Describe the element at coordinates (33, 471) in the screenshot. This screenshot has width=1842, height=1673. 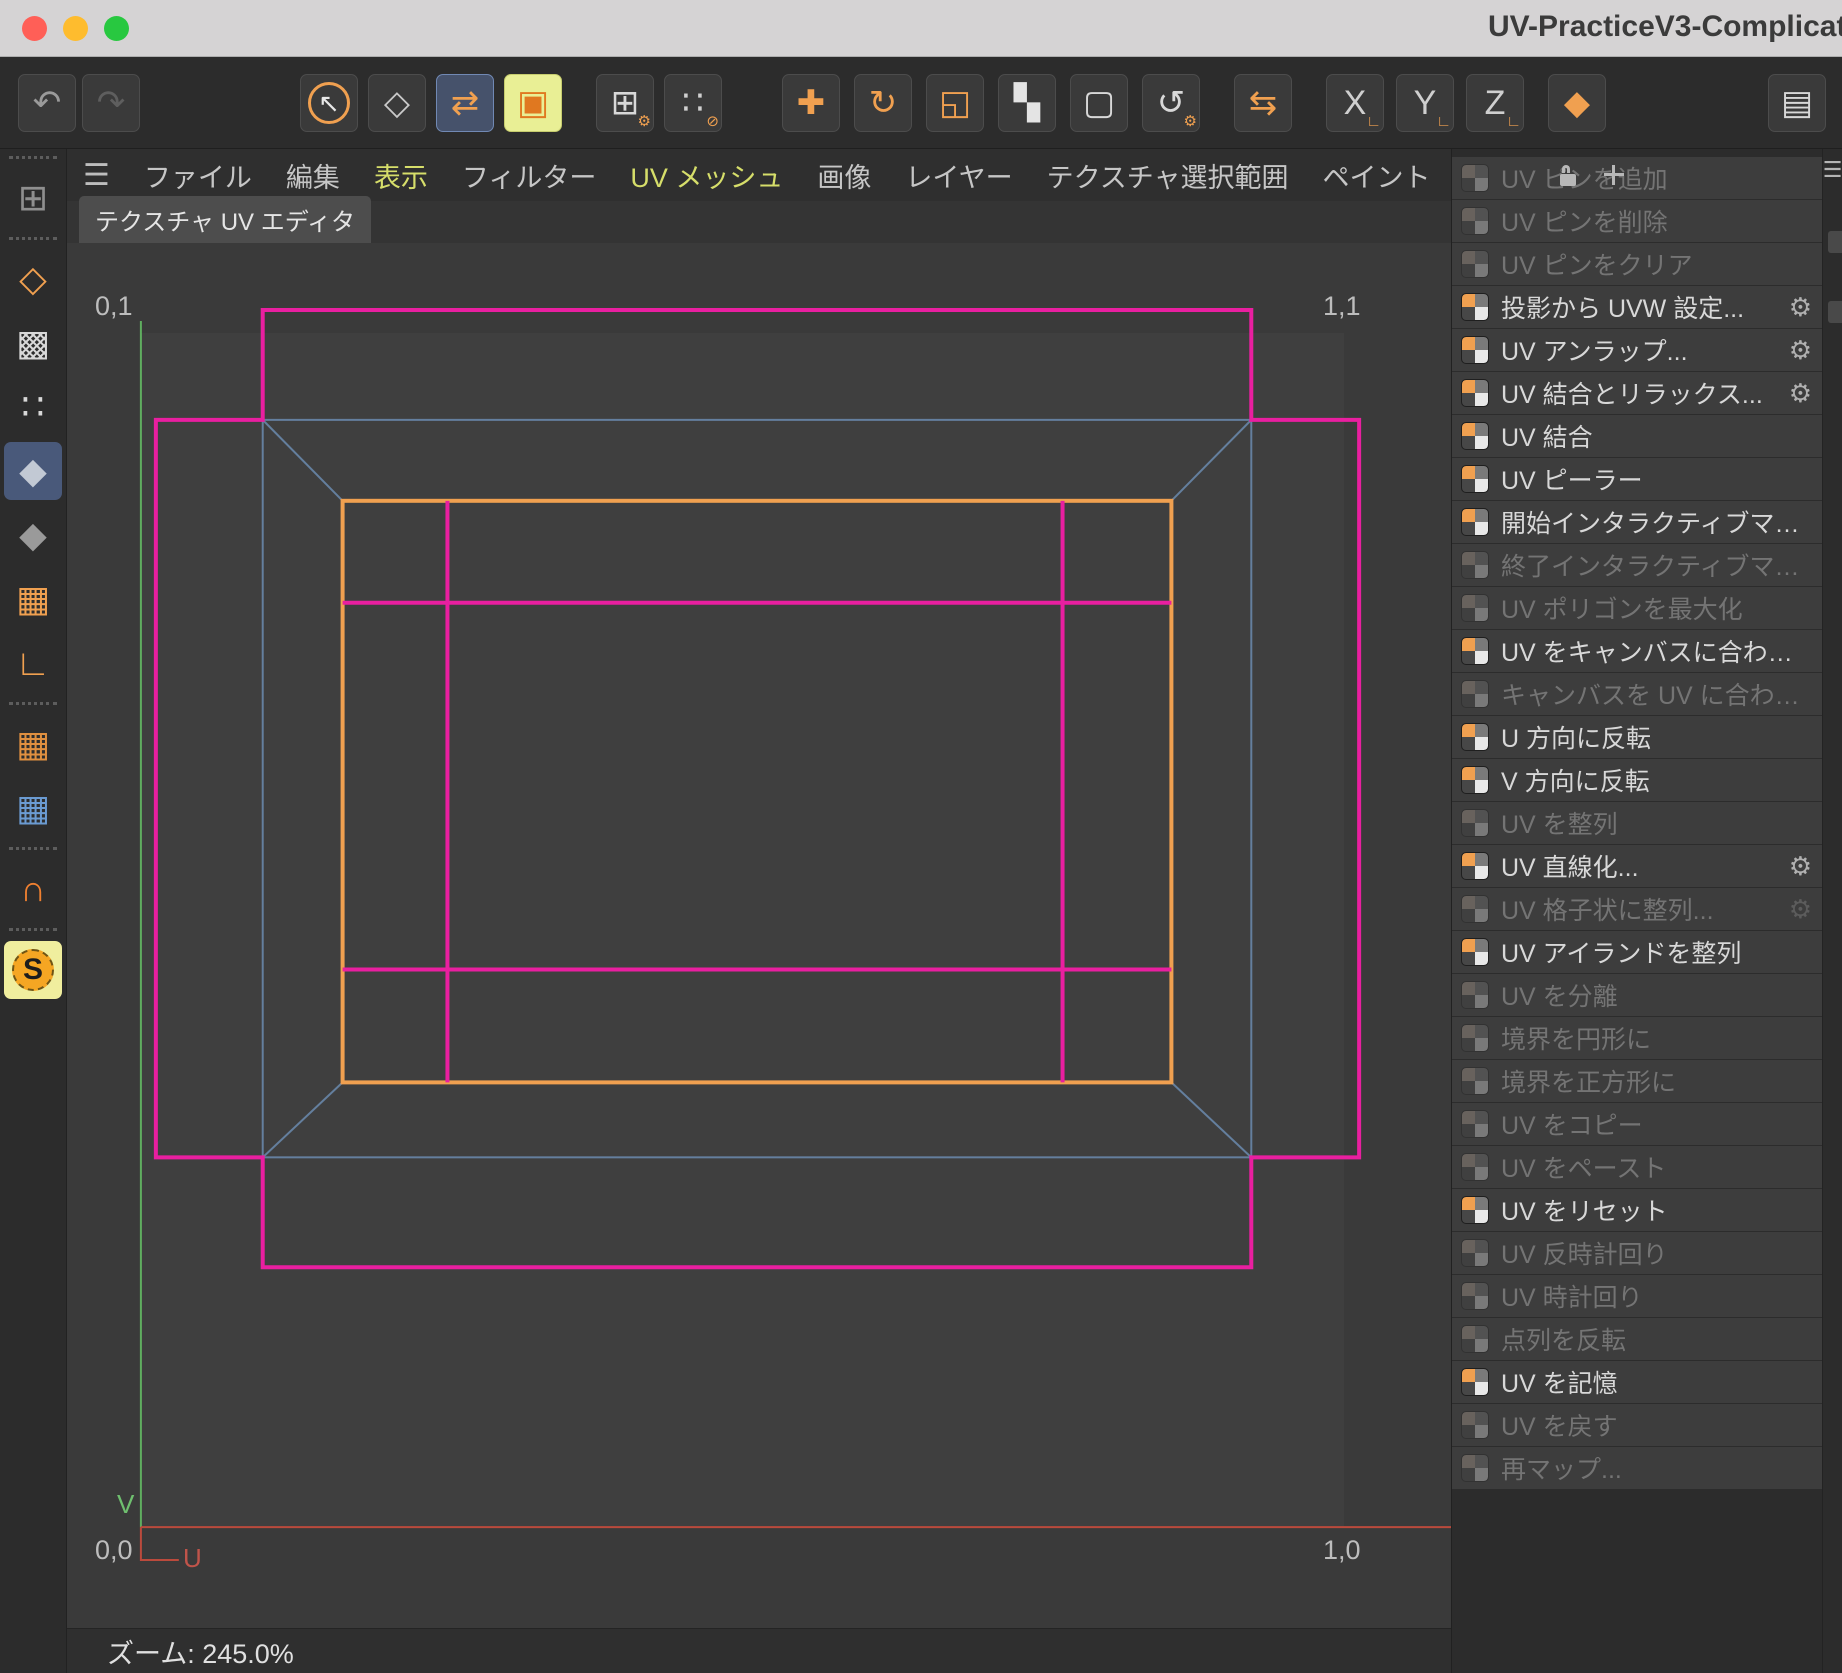
I see `poly-cube-button: ◆` at that location.